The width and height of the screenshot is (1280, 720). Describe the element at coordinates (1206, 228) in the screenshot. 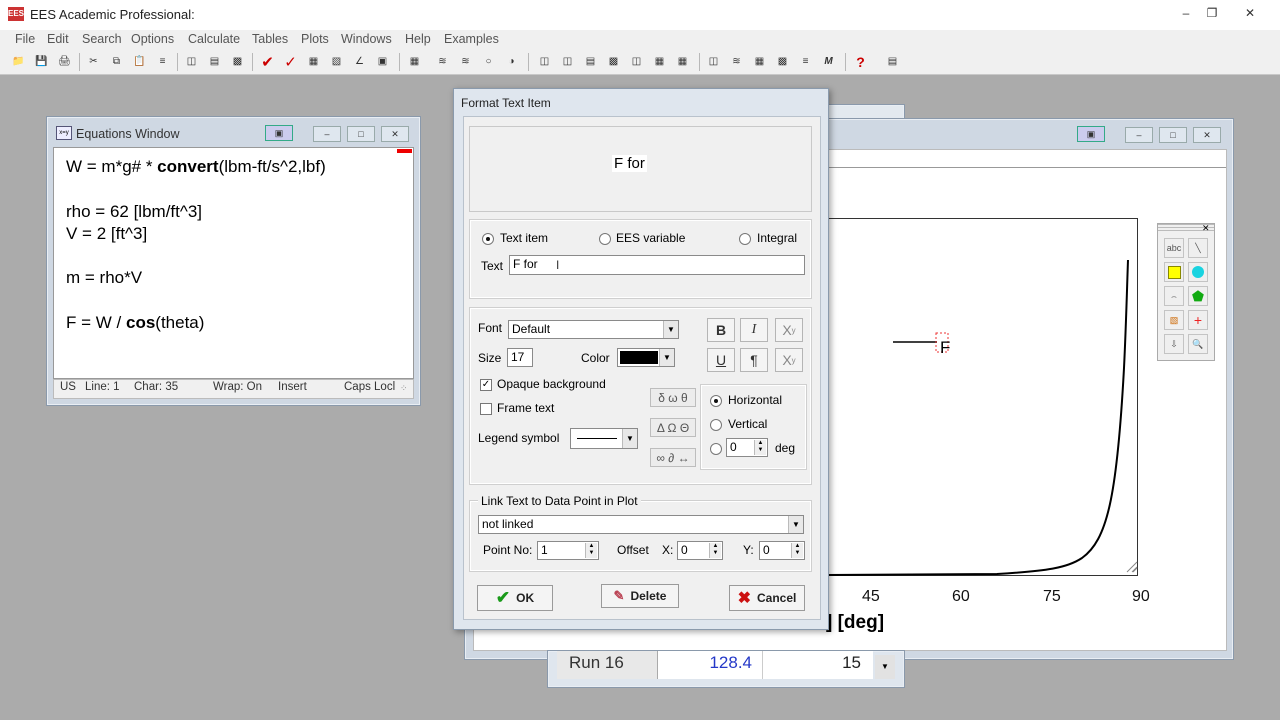

I see `palette-close-icon: ✕` at that location.